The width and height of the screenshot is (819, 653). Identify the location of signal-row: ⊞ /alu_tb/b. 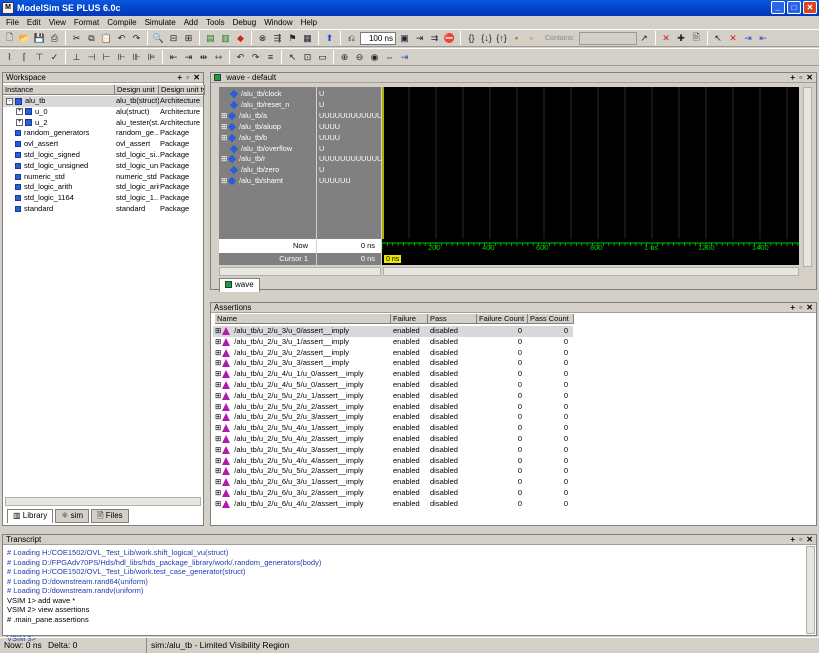
(268, 138).